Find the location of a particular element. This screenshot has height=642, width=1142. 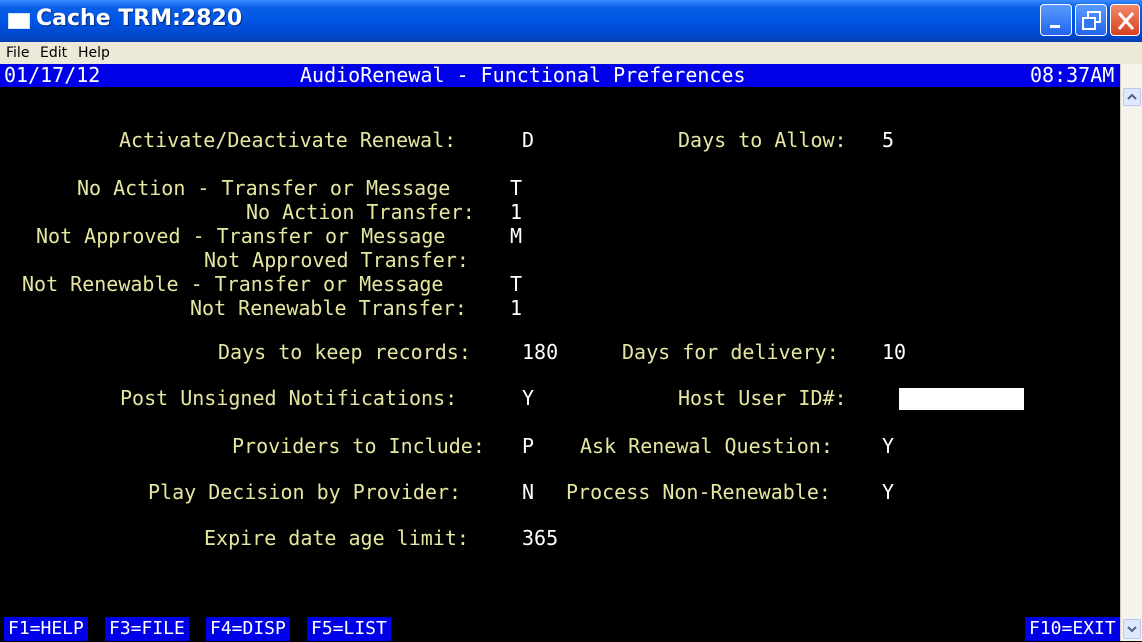

days-to-allow-label: Days to Allow: is located at coordinates (762, 140).